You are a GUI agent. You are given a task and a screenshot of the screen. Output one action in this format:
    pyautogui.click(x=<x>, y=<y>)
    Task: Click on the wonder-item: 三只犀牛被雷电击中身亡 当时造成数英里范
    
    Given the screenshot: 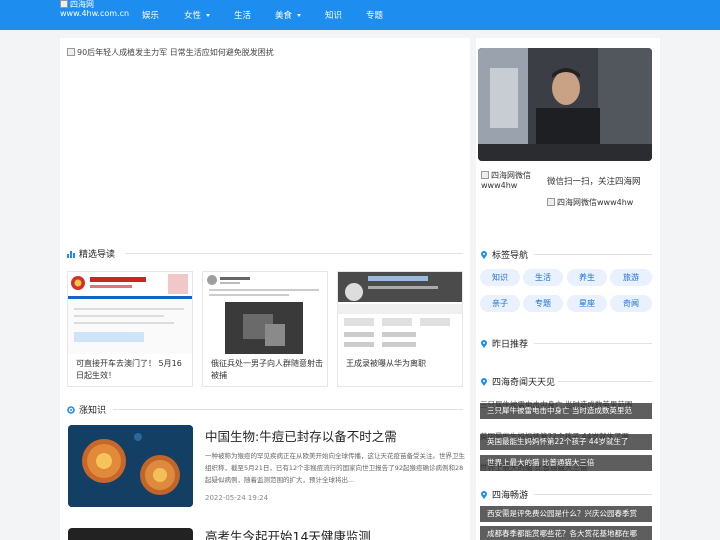 What is the action you would take?
    pyautogui.click(x=566, y=411)
    